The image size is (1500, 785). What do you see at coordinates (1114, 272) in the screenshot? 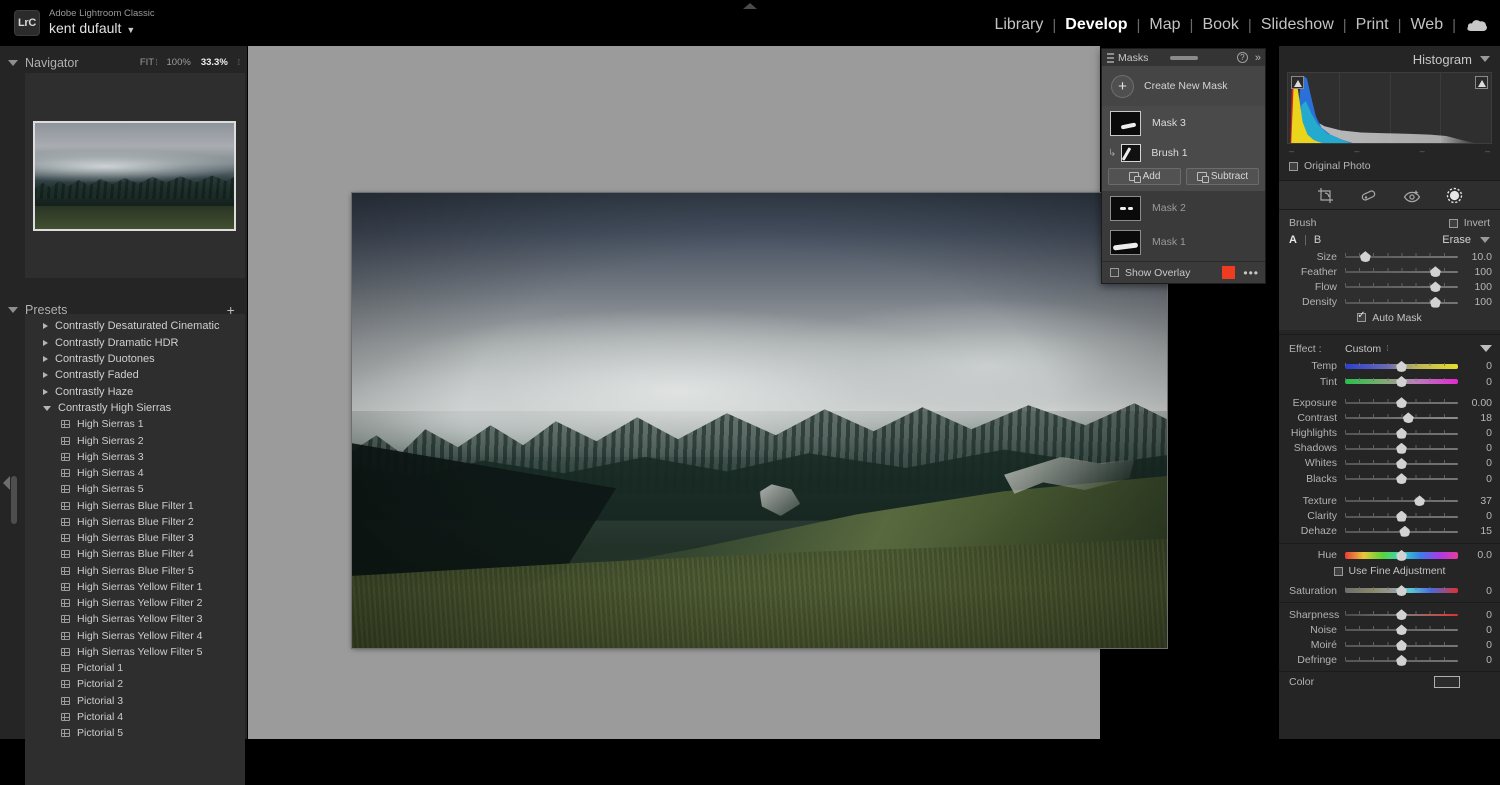
I see `show-overlay-checkbox` at bounding box center [1114, 272].